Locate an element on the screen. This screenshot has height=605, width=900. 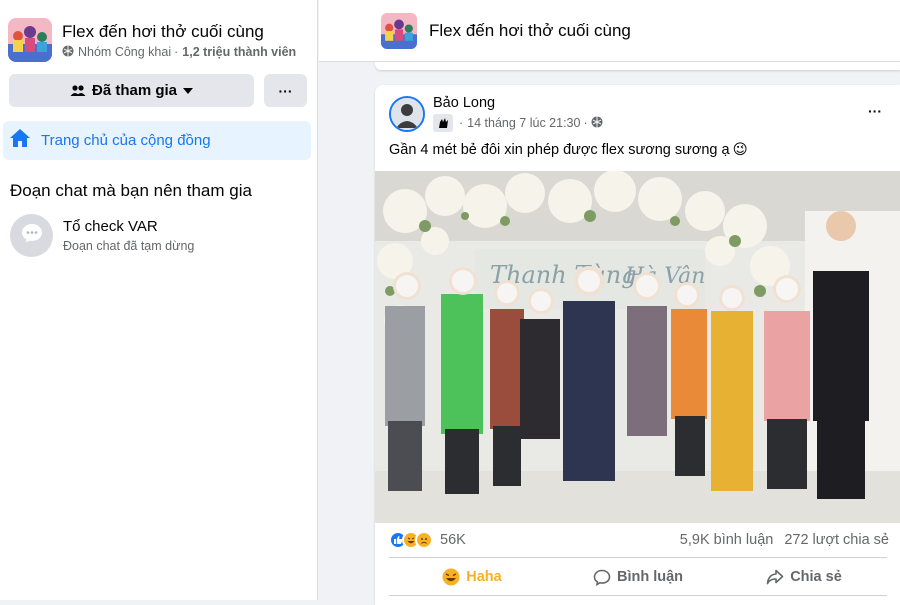
joined-button: Đã tham gia is located at coordinates (131, 90).